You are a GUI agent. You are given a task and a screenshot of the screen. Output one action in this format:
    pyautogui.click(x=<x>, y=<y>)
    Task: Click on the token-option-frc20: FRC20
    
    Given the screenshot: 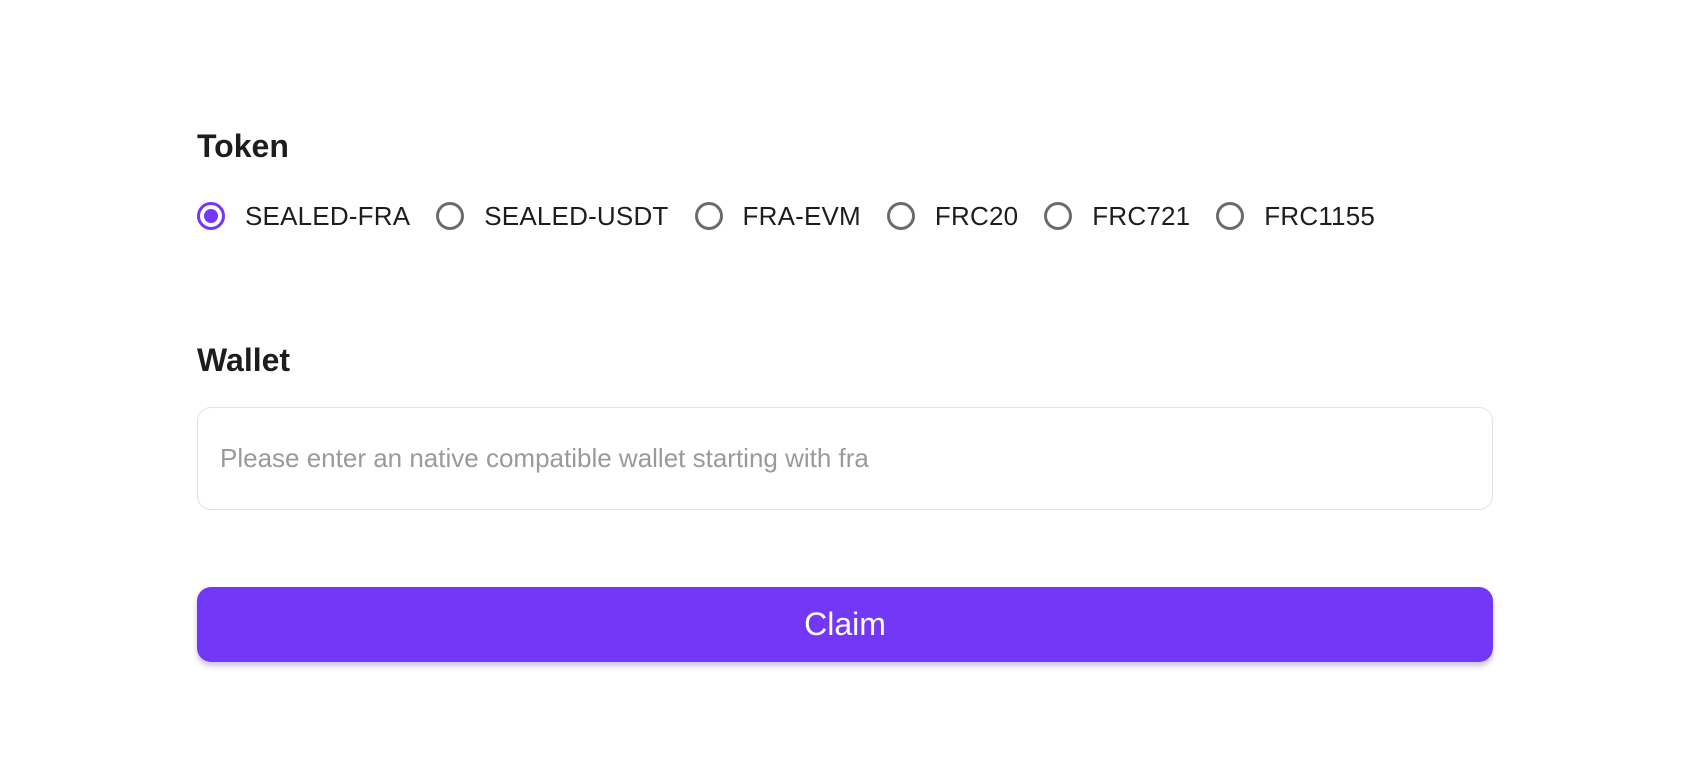 What is the action you would take?
    pyautogui.click(x=952, y=216)
    